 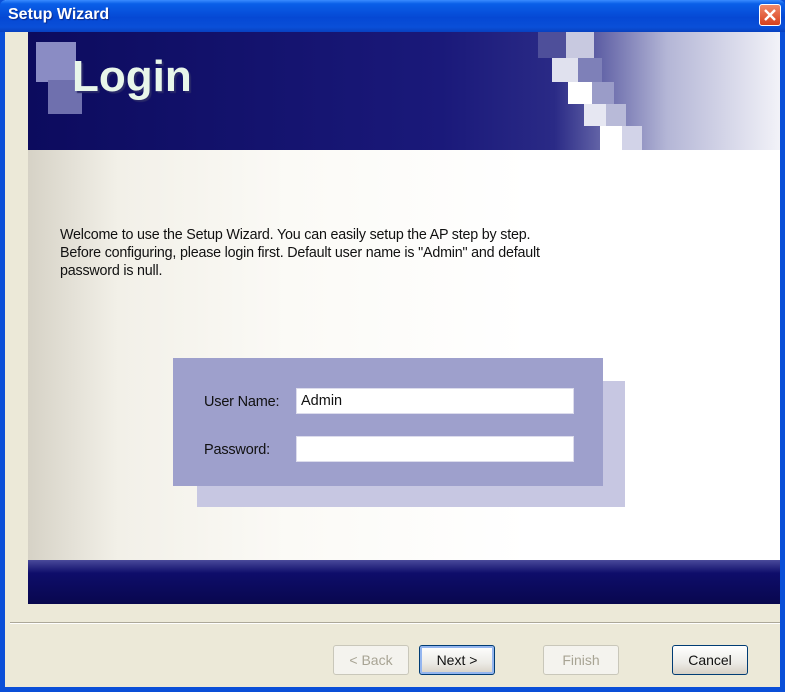 I want to click on back-button: < Back, so click(x=371, y=660).